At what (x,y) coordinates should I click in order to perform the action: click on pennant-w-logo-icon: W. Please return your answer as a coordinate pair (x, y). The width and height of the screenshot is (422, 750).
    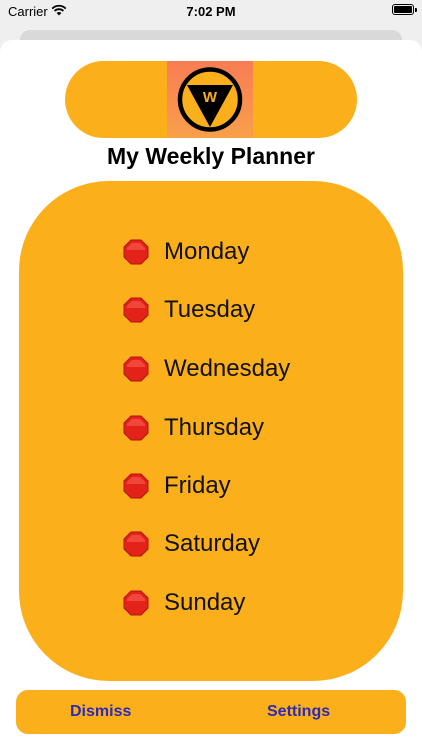
    Looking at the image, I should click on (210, 99).